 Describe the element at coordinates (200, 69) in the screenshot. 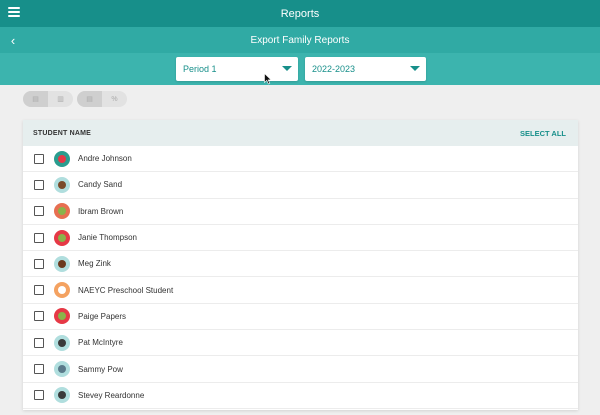

I see `period-select-value: Period 1` at that location.